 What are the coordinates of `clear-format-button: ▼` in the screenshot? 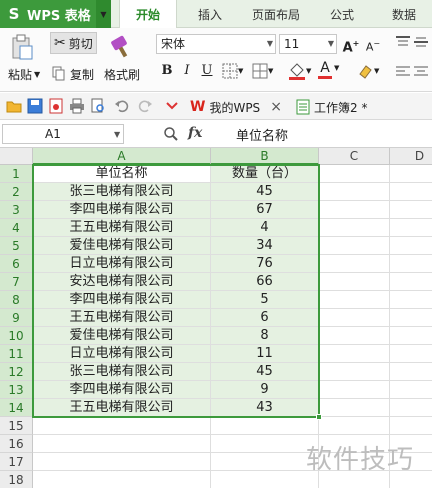 It's located at (367, 71).